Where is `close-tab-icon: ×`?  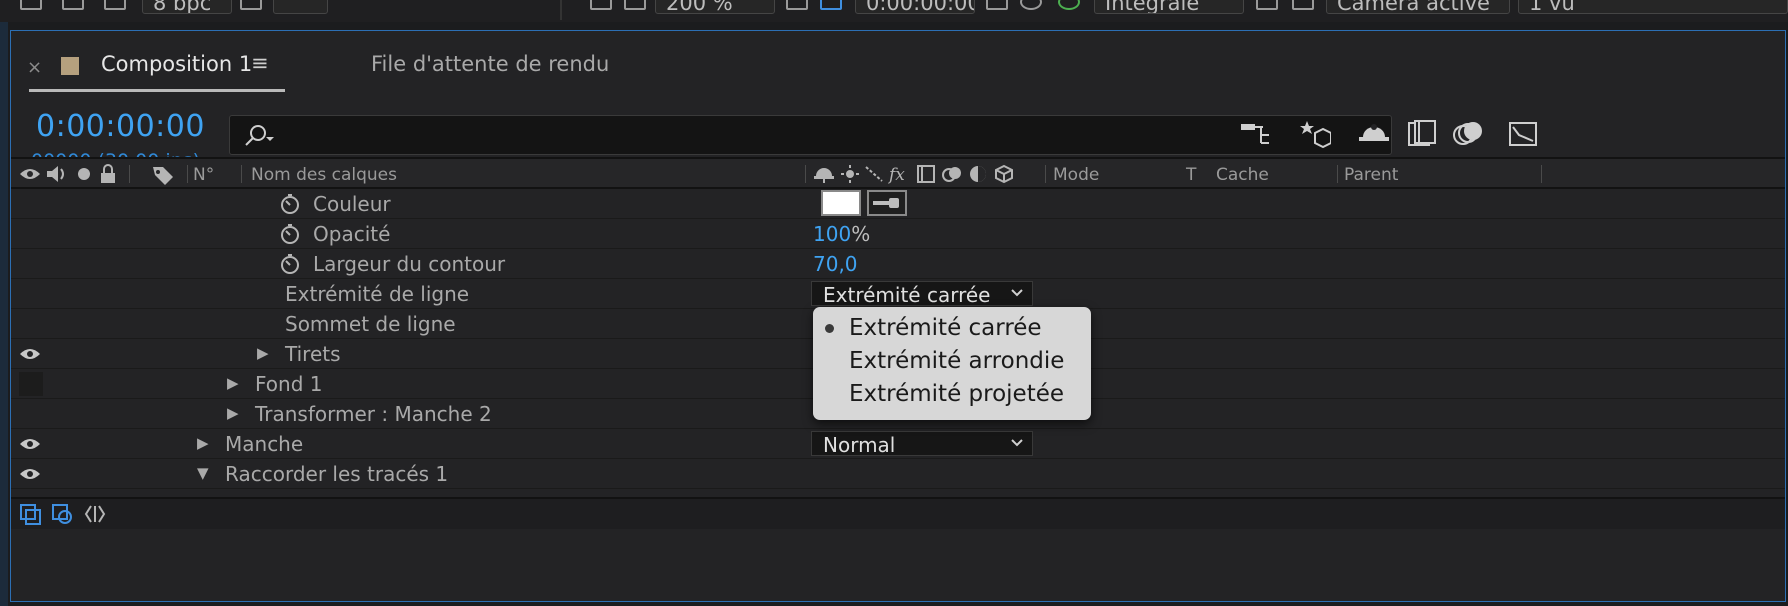 close-tab-icon: × is located at coordinates (34, 67).